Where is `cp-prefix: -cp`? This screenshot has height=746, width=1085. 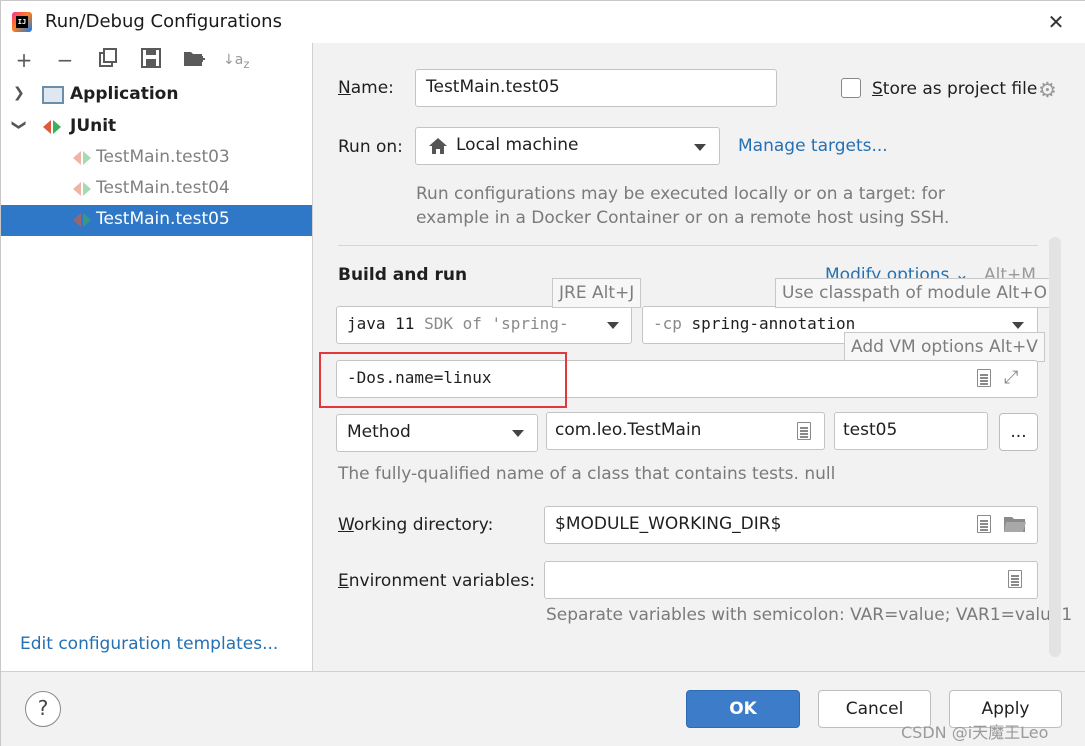
cp-prefix: -cp is located at coordinates (667, 323).